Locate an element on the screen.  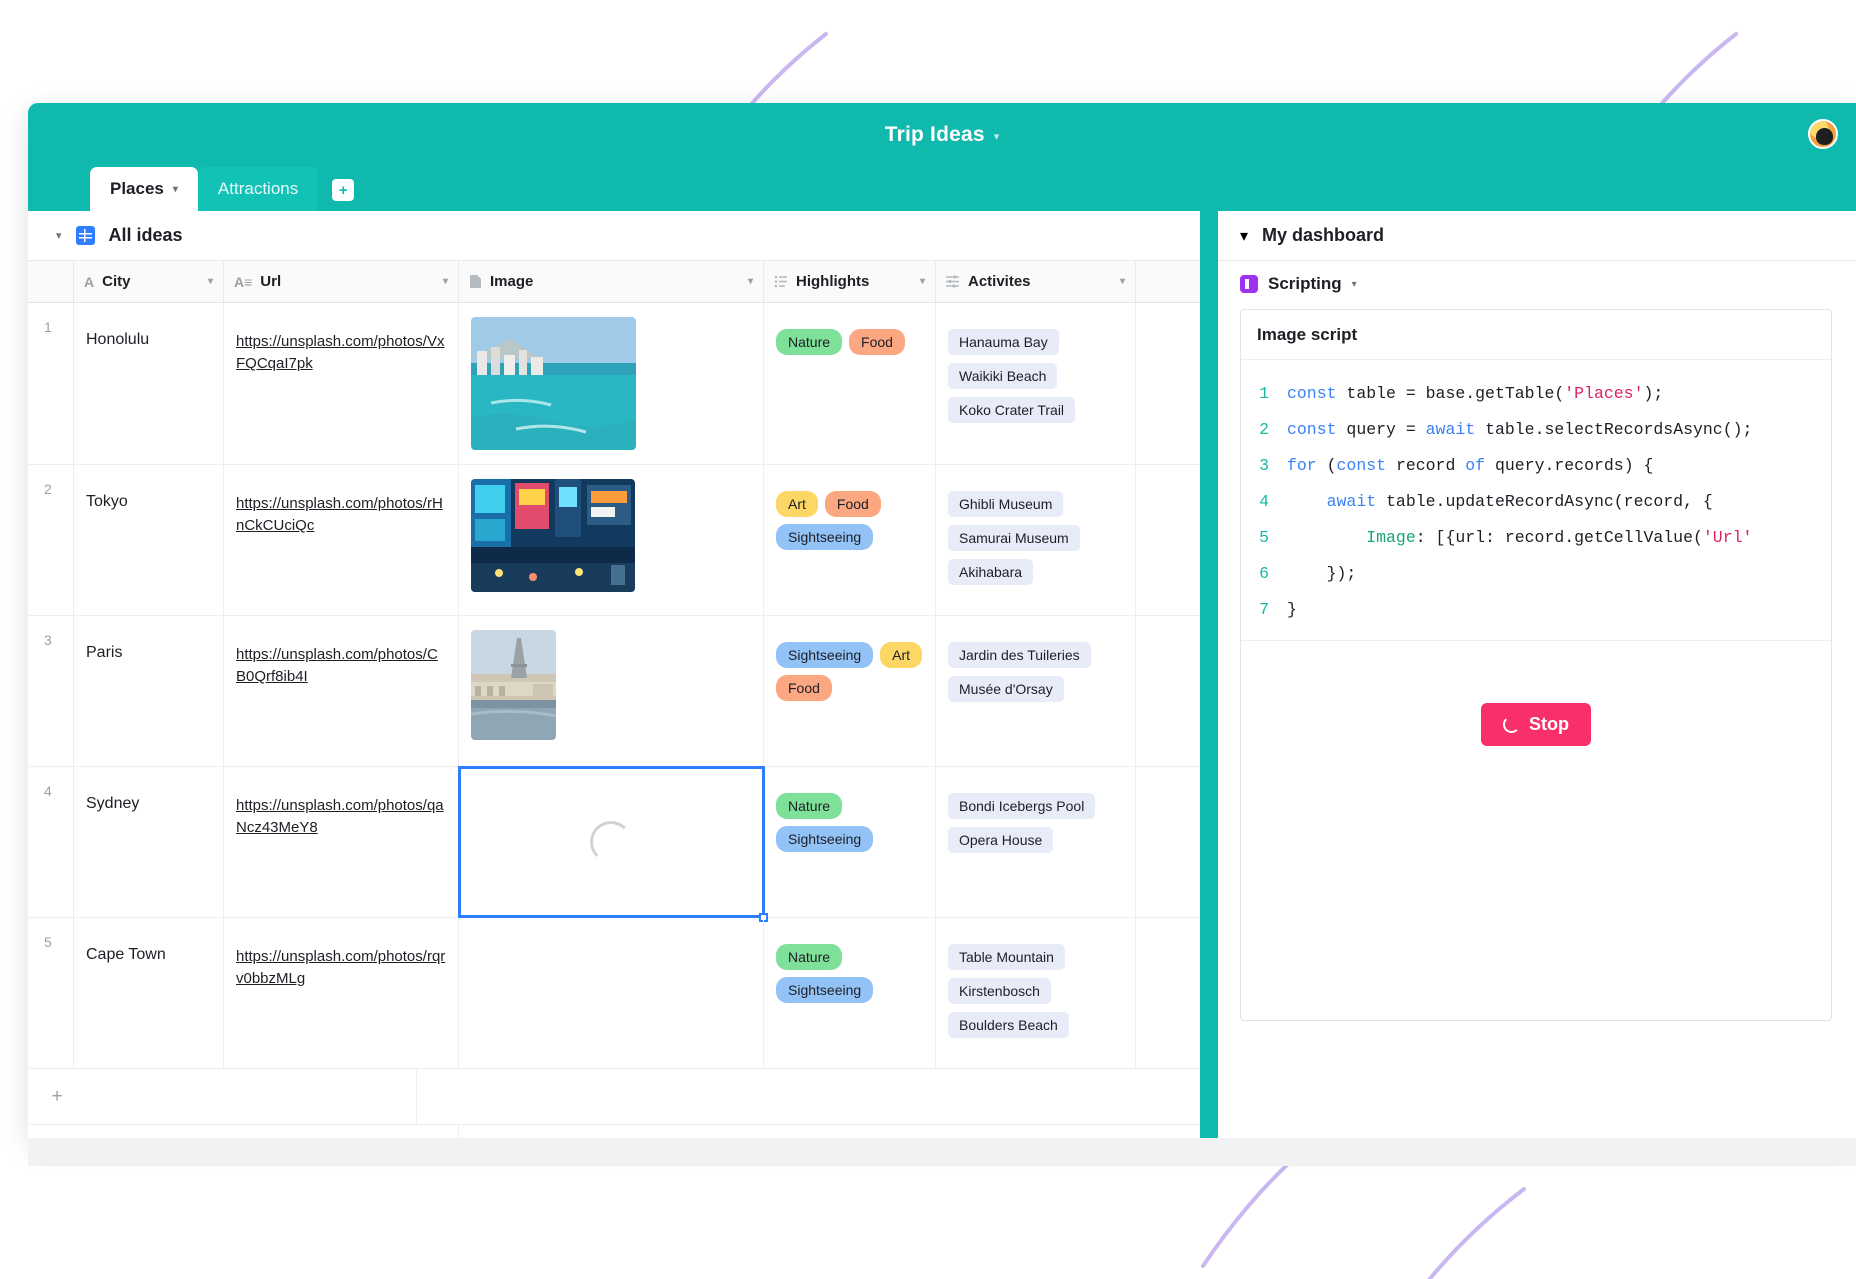
file-icon is located at coordinates (475, 281).